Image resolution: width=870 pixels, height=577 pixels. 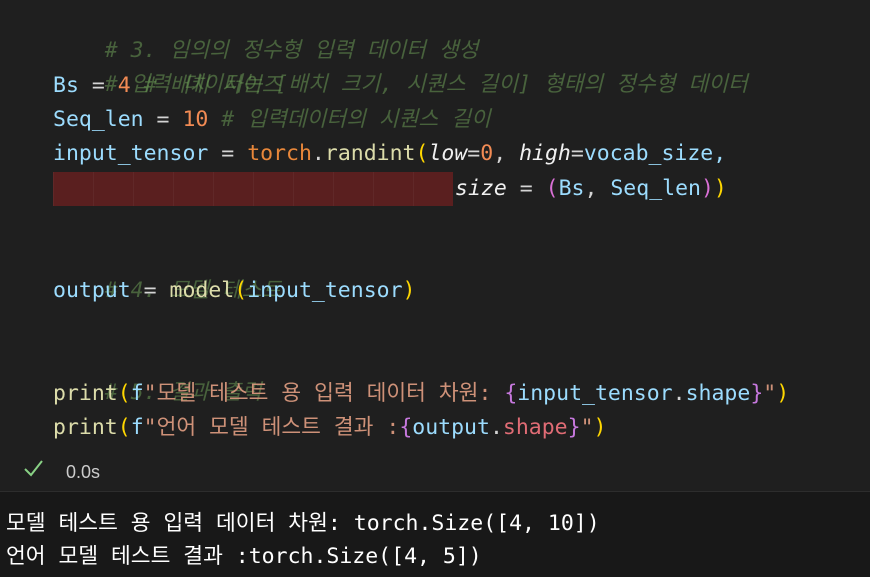 I want to click on comment-text: # 배치 사이즈, so click(x=206, y=85).